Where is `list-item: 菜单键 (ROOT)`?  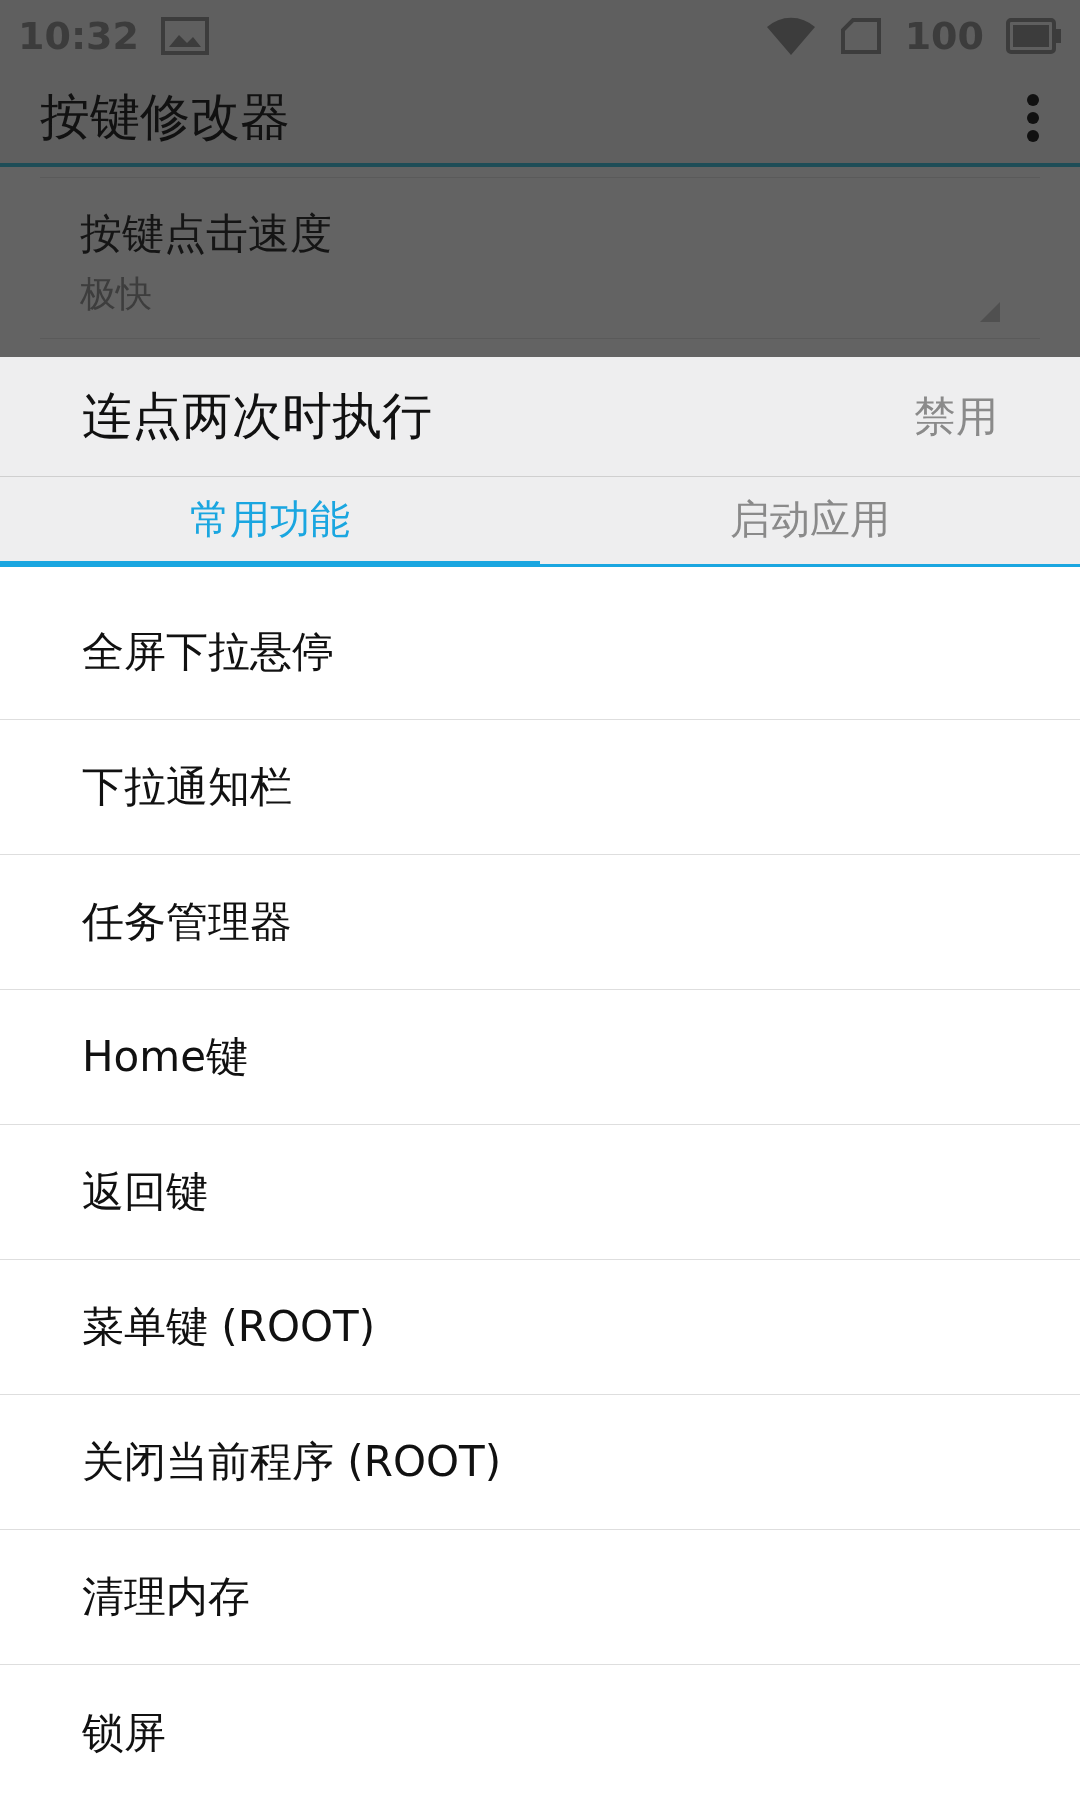 list-item: 菜单键 (ROOT) is located at coordinates (540, 1327).